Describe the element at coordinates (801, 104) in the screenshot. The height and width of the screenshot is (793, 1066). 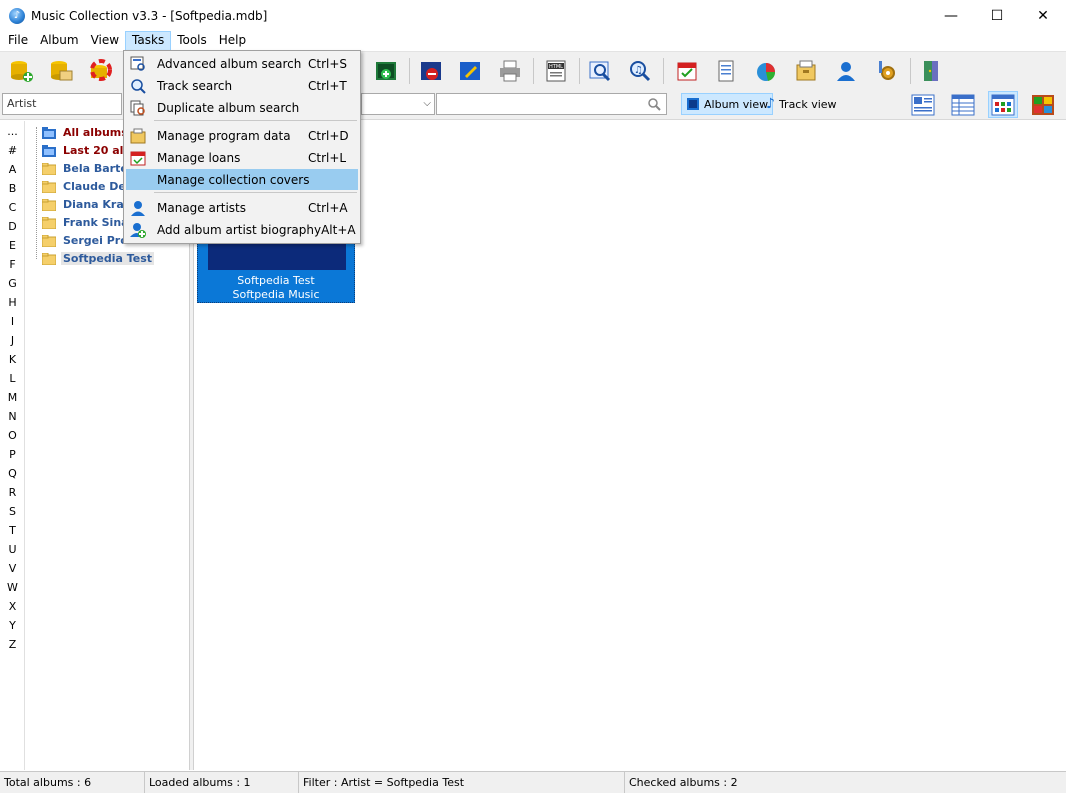
I see `track-view-toggle: ♪ Track view` at that location.